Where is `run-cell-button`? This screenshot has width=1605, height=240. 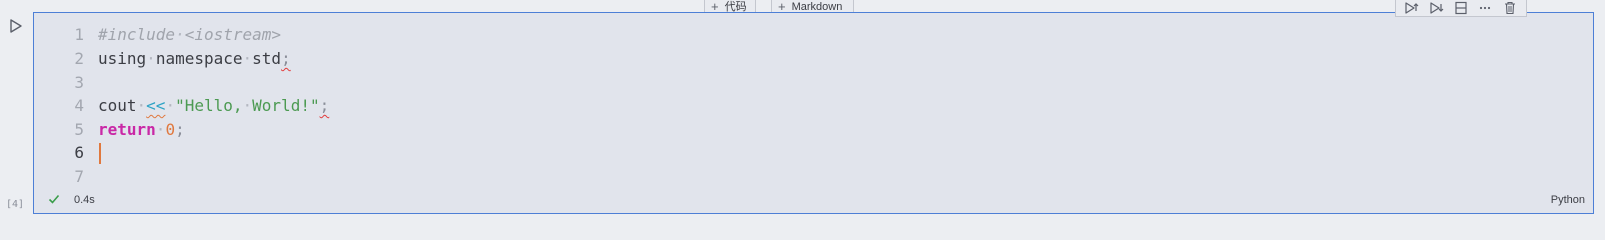 run-cell-button is located at coordinates (16, 26).